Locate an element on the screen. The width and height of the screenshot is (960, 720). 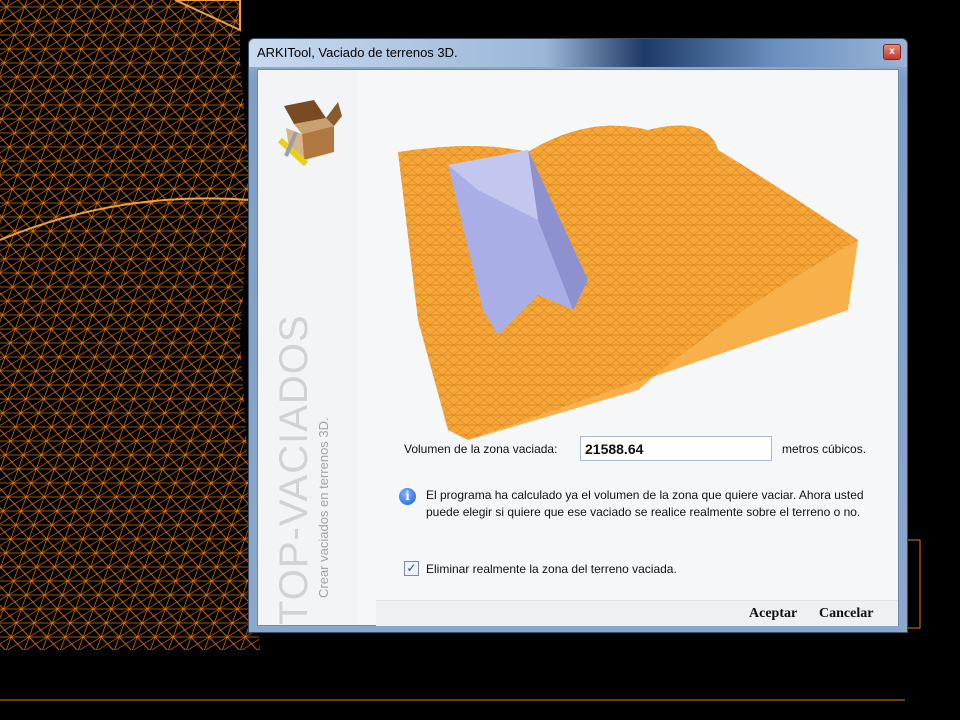
sidebar-title: TOP-VACIADOS is located at coordinates (294, 469).